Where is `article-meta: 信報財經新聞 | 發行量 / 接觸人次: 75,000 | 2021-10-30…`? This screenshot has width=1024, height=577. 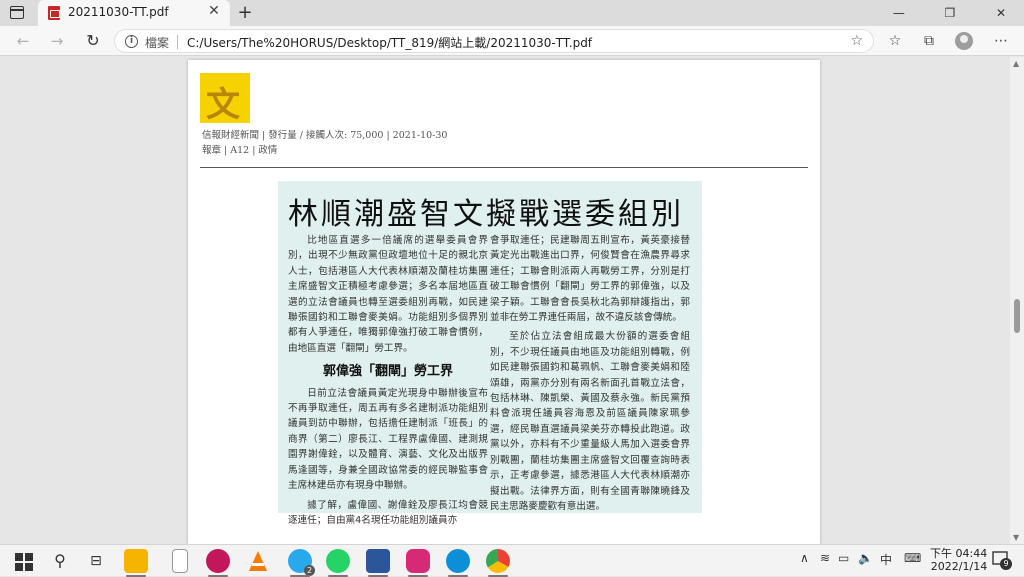
article-meta: 信報財經新聞 | 發行量 / 接觸人次: 75,000 | 2021-10-30… is located at coordinates (324, 143).